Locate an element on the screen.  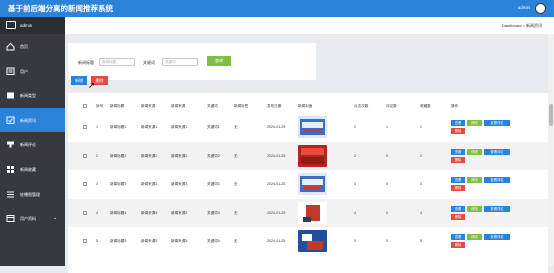
cell-source2: 新闻来源3 is located at coordinates (179, 184).